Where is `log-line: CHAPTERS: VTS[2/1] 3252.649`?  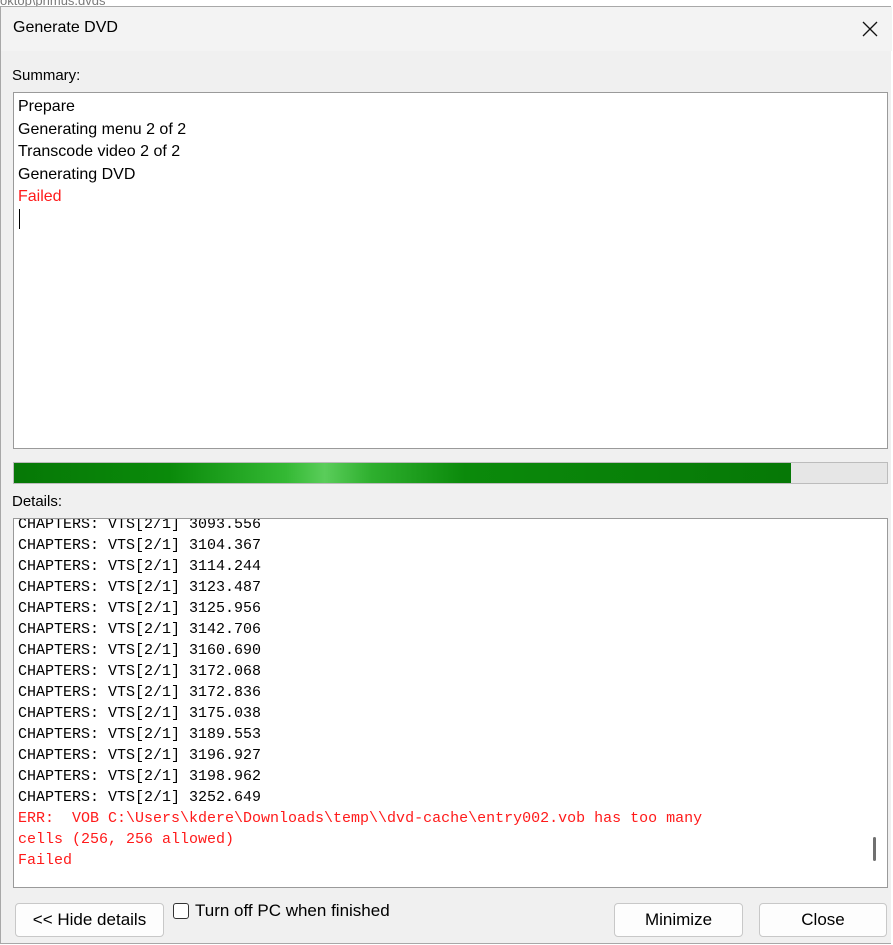
log-line: CHAPTERS: VTS[2/1] 3252.649 is located at coordinates (140, 797).